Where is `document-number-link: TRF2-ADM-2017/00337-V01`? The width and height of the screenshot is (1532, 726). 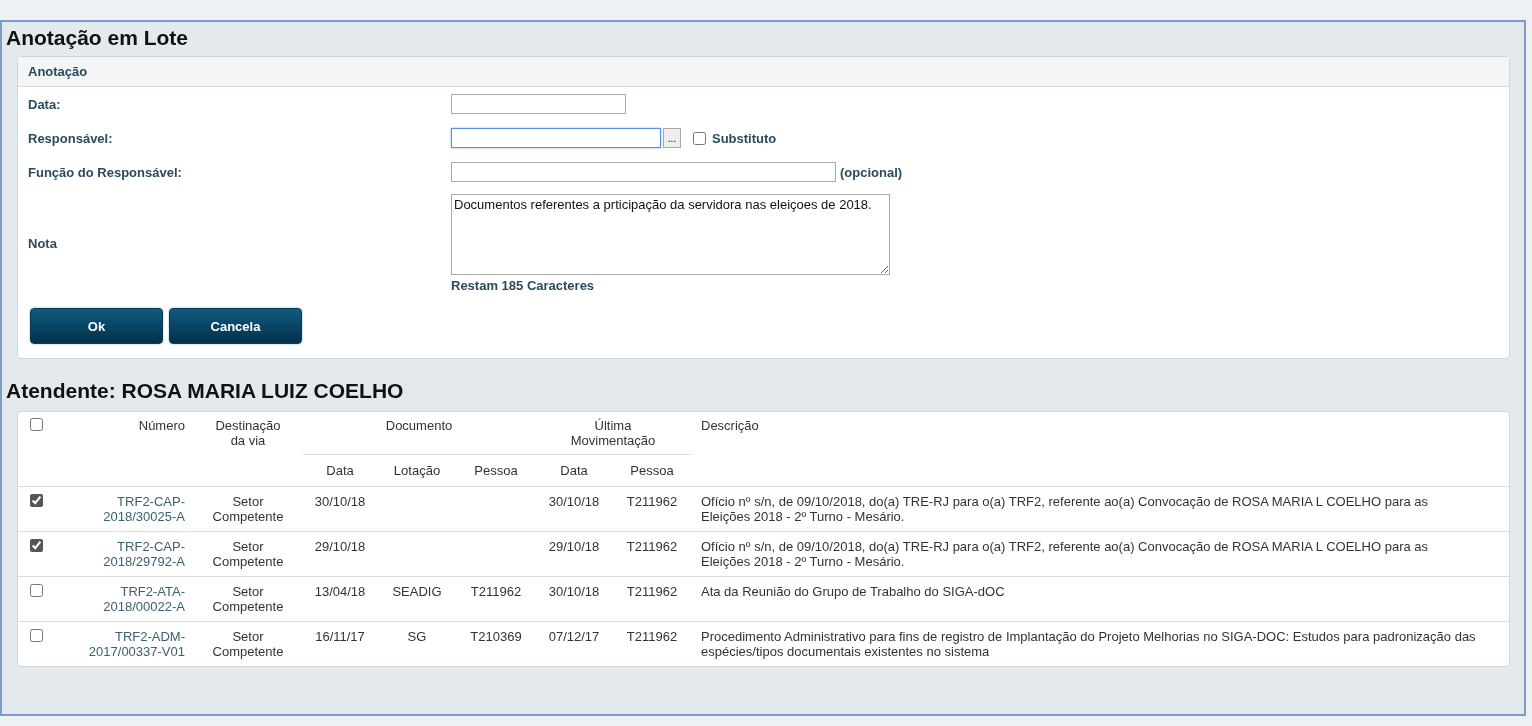 document-number-link: TRF2-ADM-2017/00337-V01 is located at coordinates (136, 644).